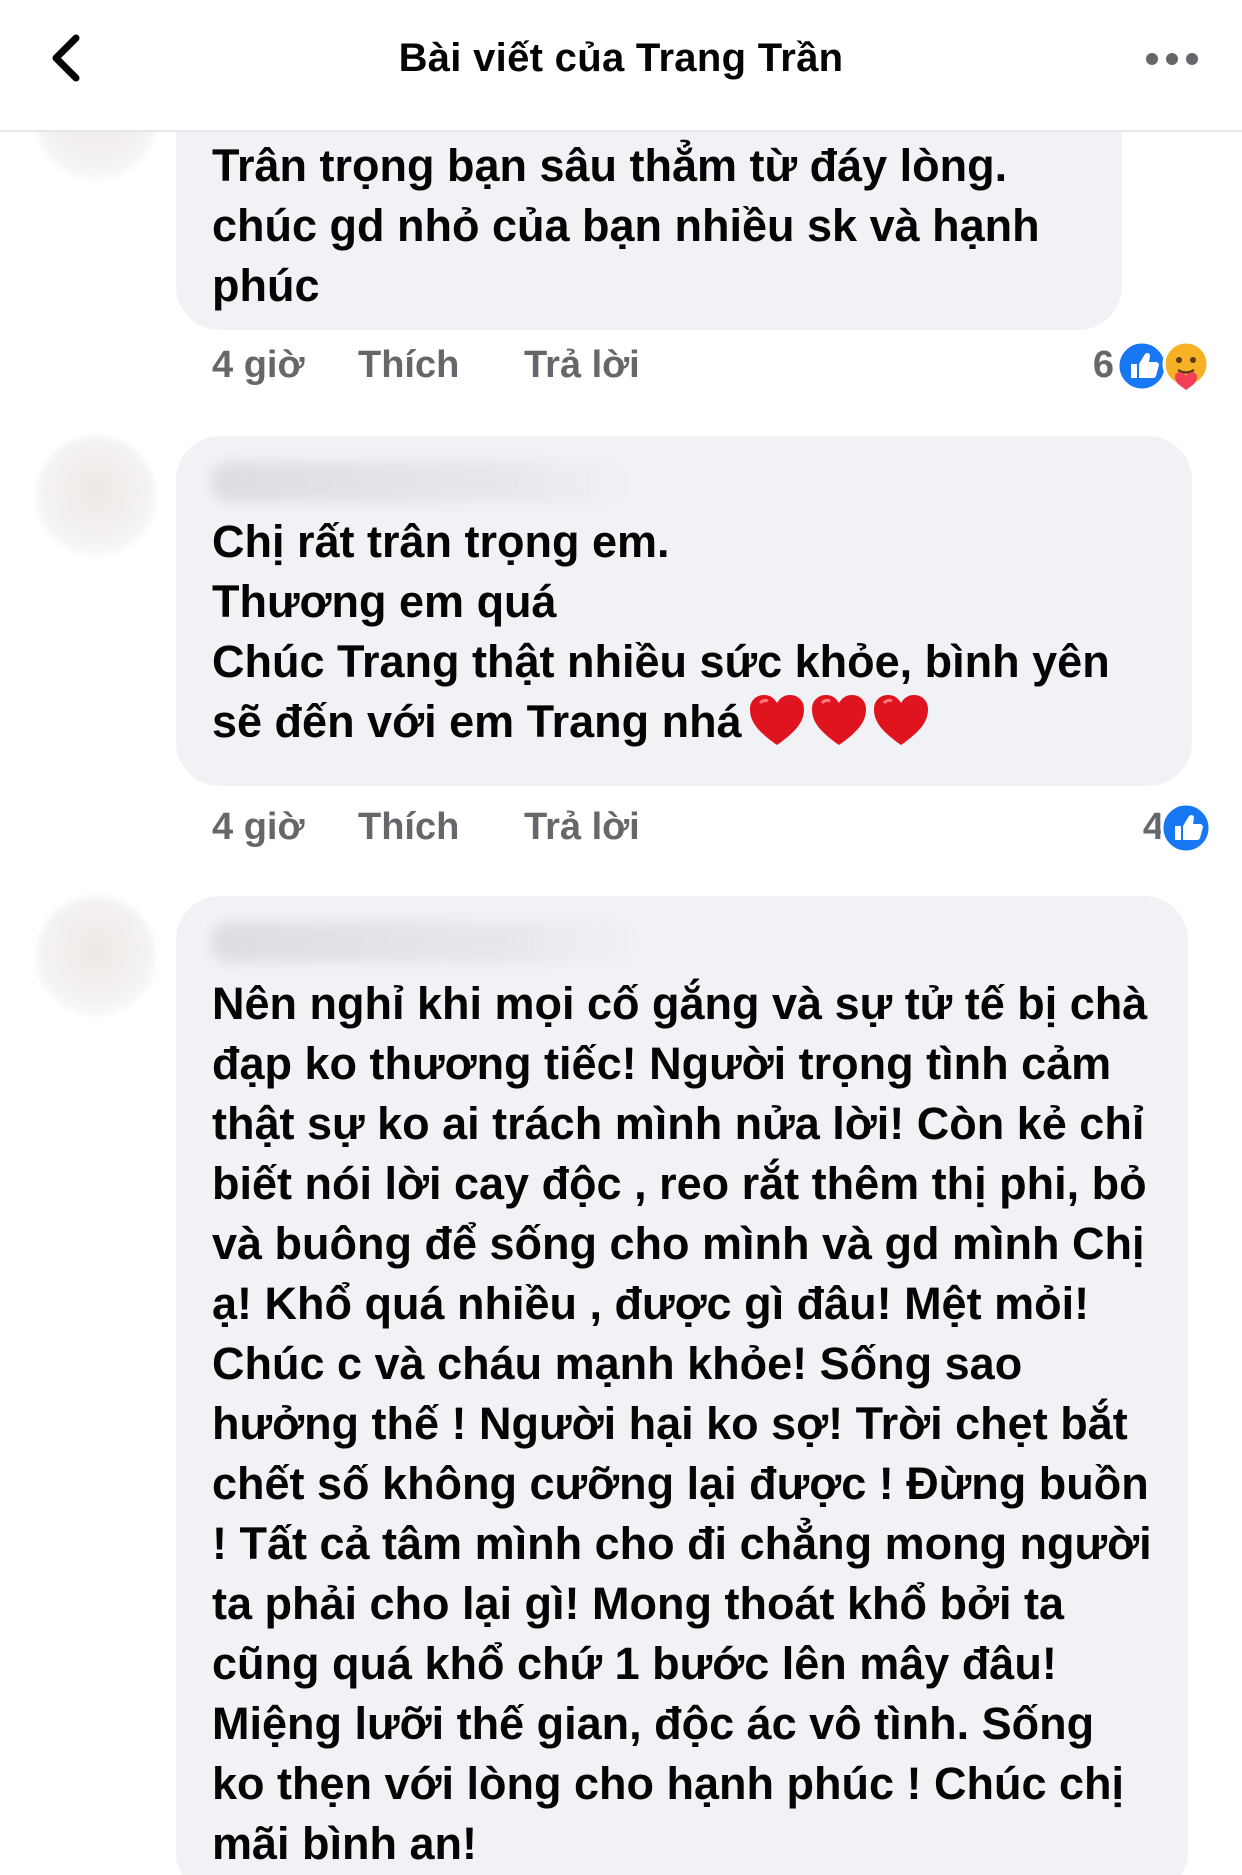  I want to click on heart-emojis, so click(841, 722).